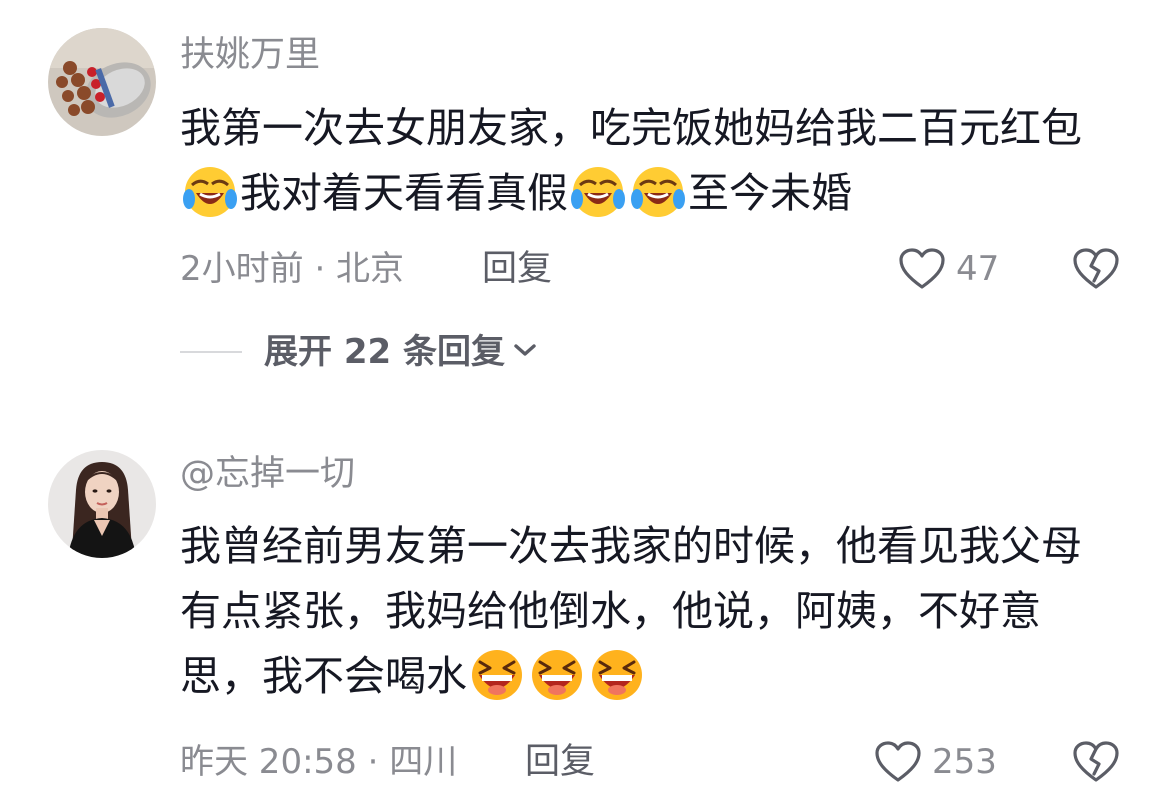  Describe the element at coordinates (384, 352) in the screenshot. I see `expand-replies-label: 展开 22 条回复` at that location.